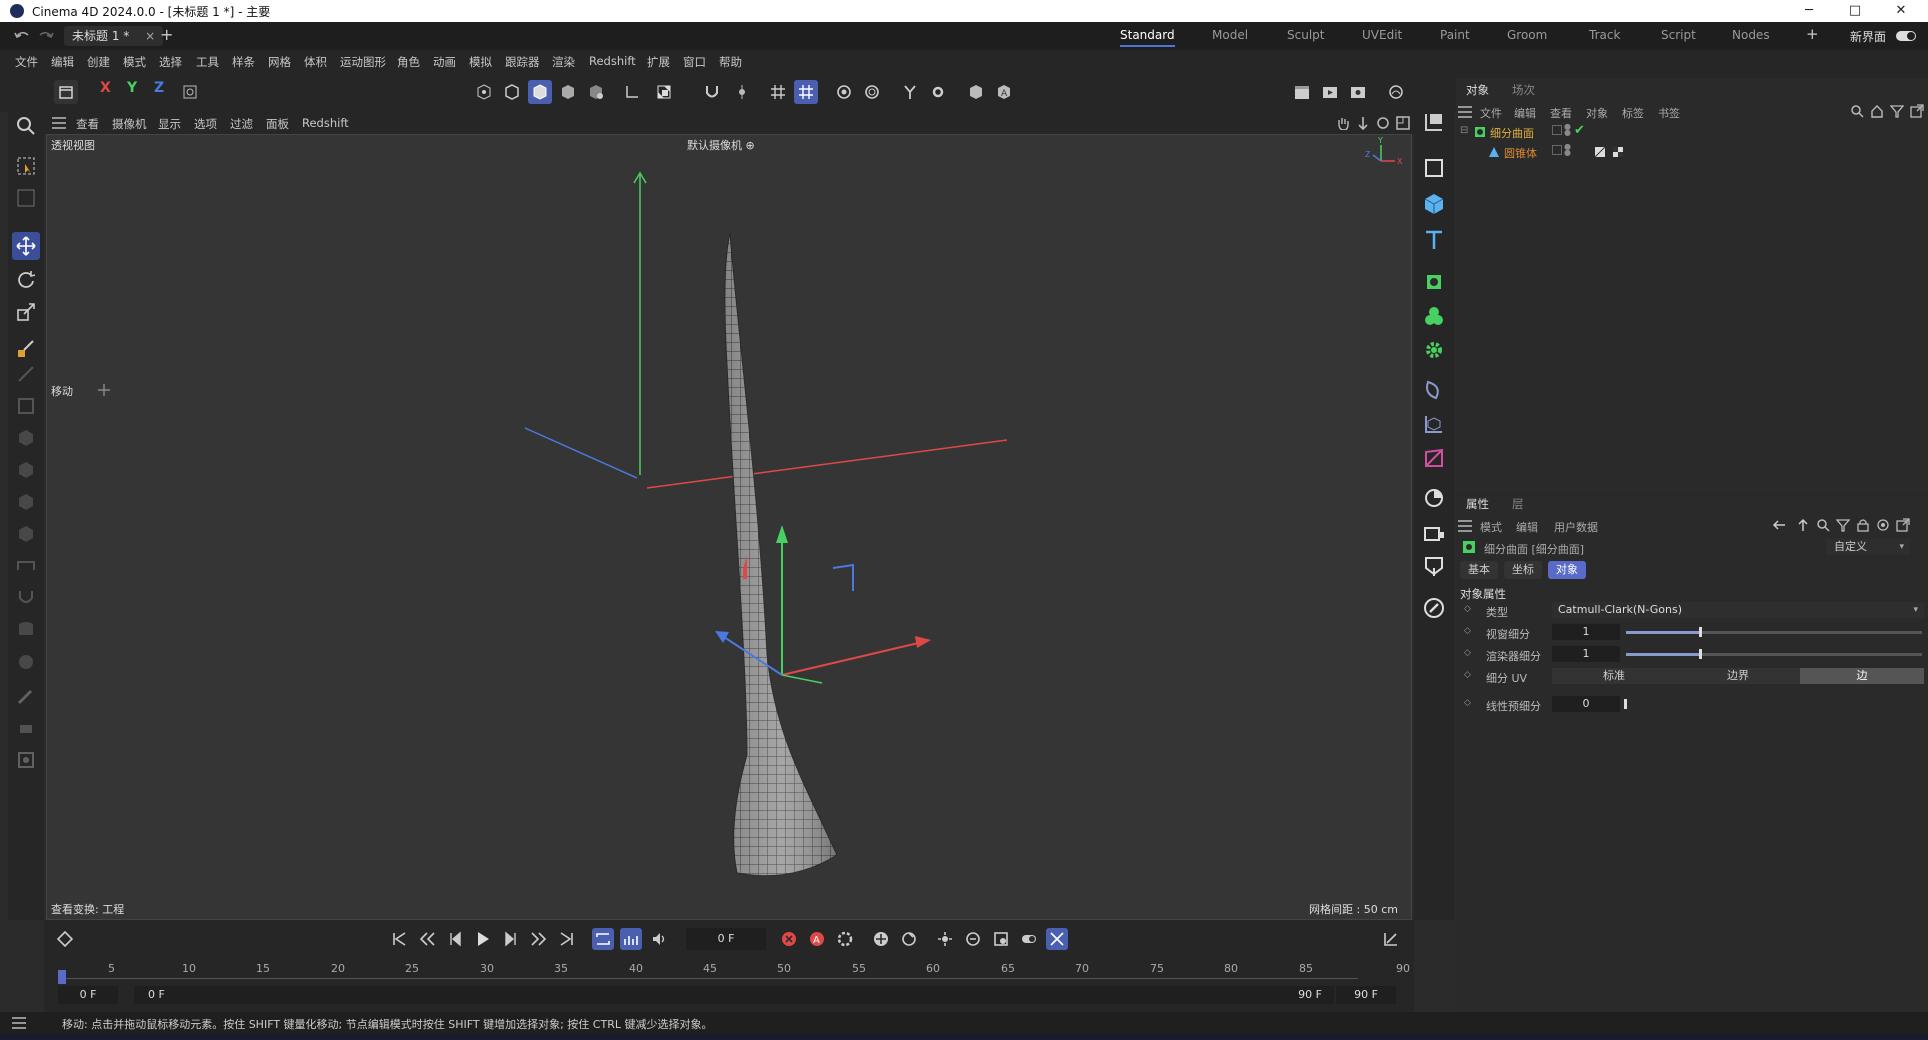  What do you see at coordinates (1809, 11) in the screenshot?
I see `minimize-button: ─` at bounding box center [1809, 11].